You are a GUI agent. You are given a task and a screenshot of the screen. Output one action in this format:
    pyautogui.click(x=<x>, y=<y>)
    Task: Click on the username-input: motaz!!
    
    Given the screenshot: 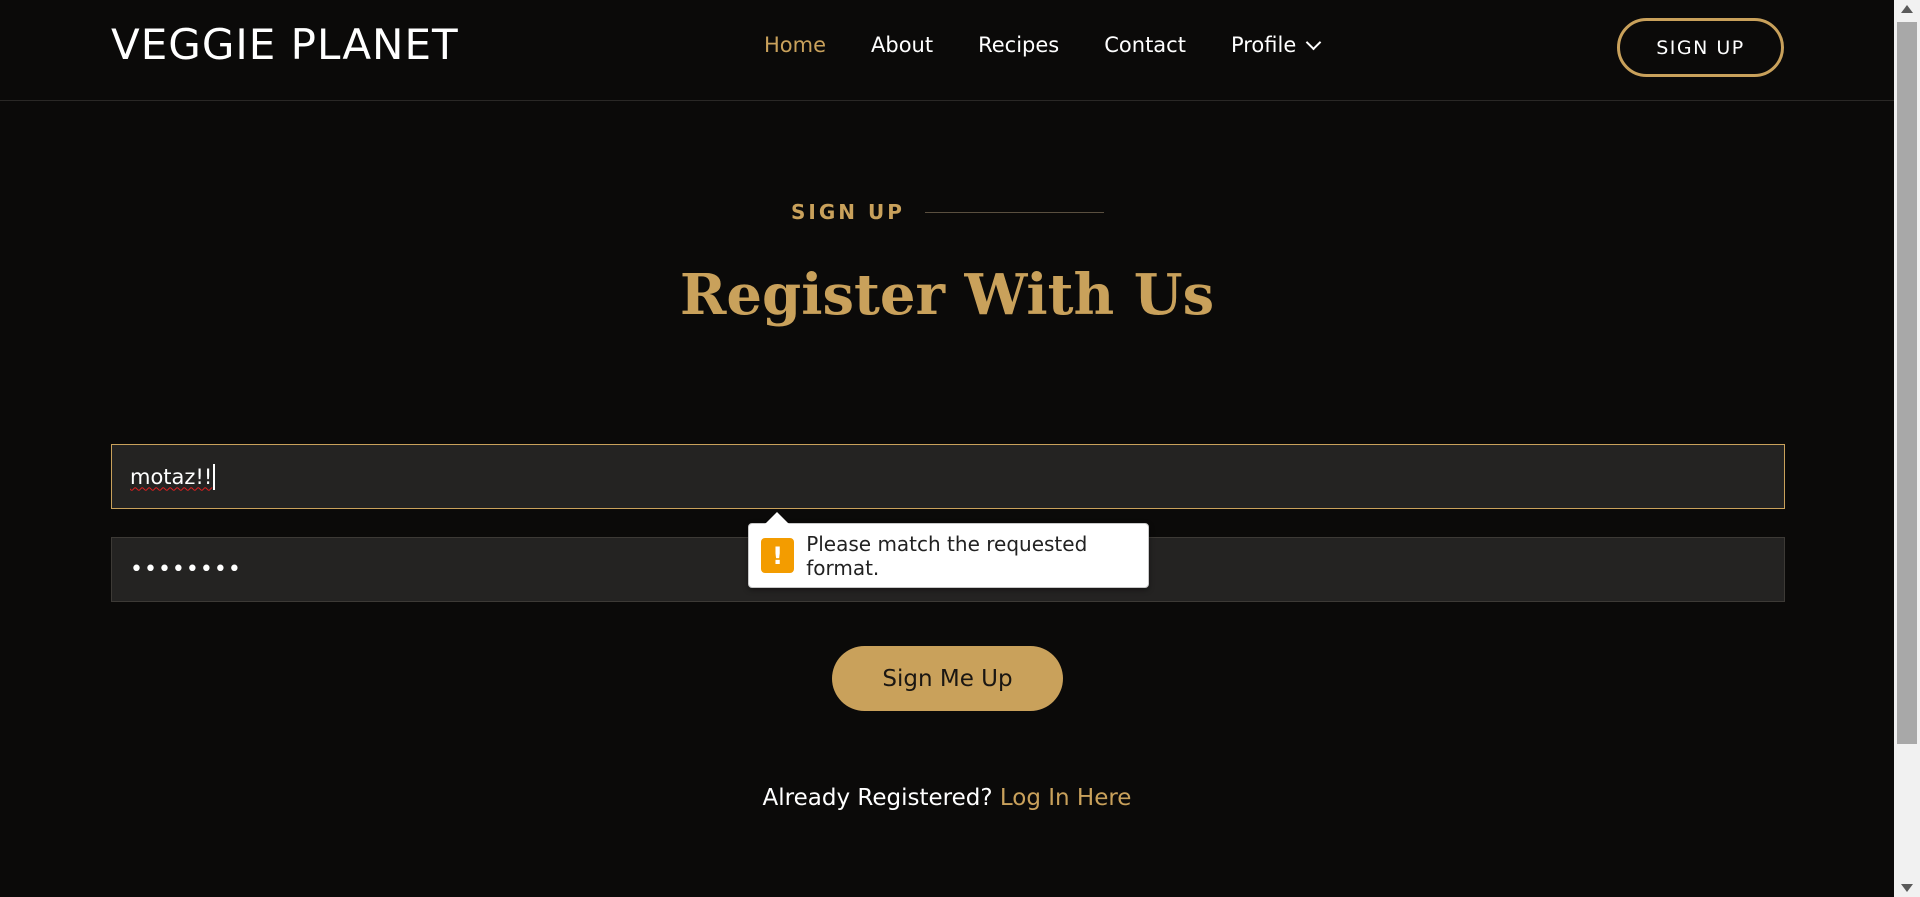 What is the action you would take?
    pyautogui.click(x=948, y=476)
    